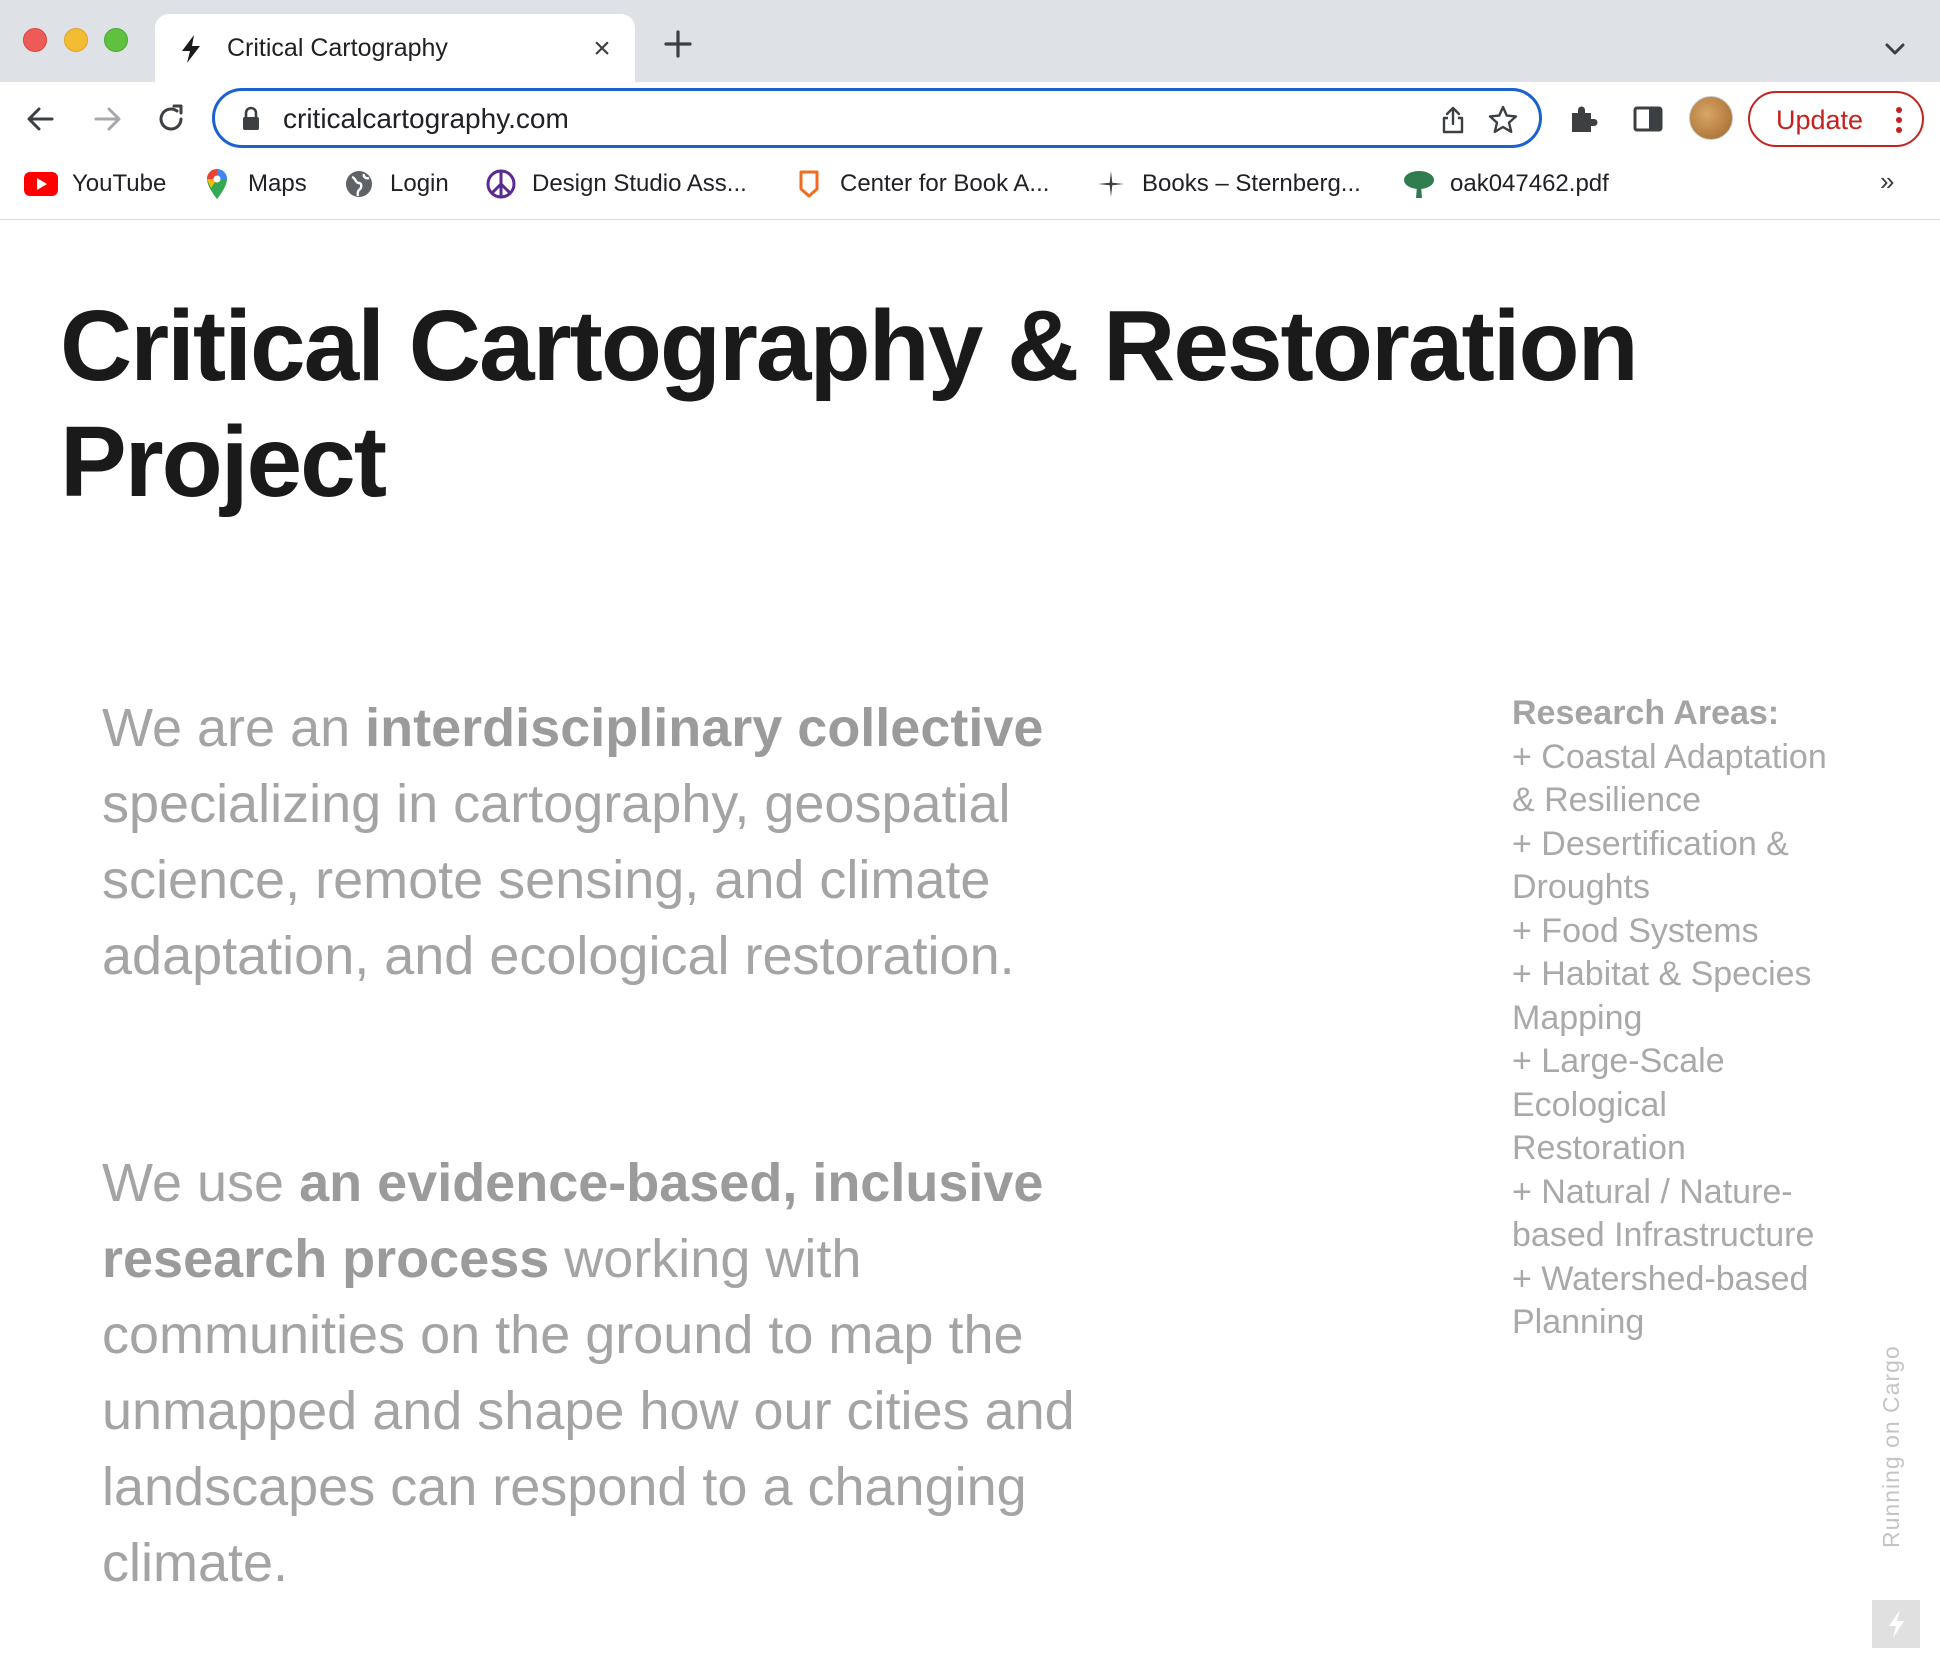  Describe the element at coordinates (704, 728) in the screenshot. I see `intro-1-bold: interdisciplinary collective` at that location.